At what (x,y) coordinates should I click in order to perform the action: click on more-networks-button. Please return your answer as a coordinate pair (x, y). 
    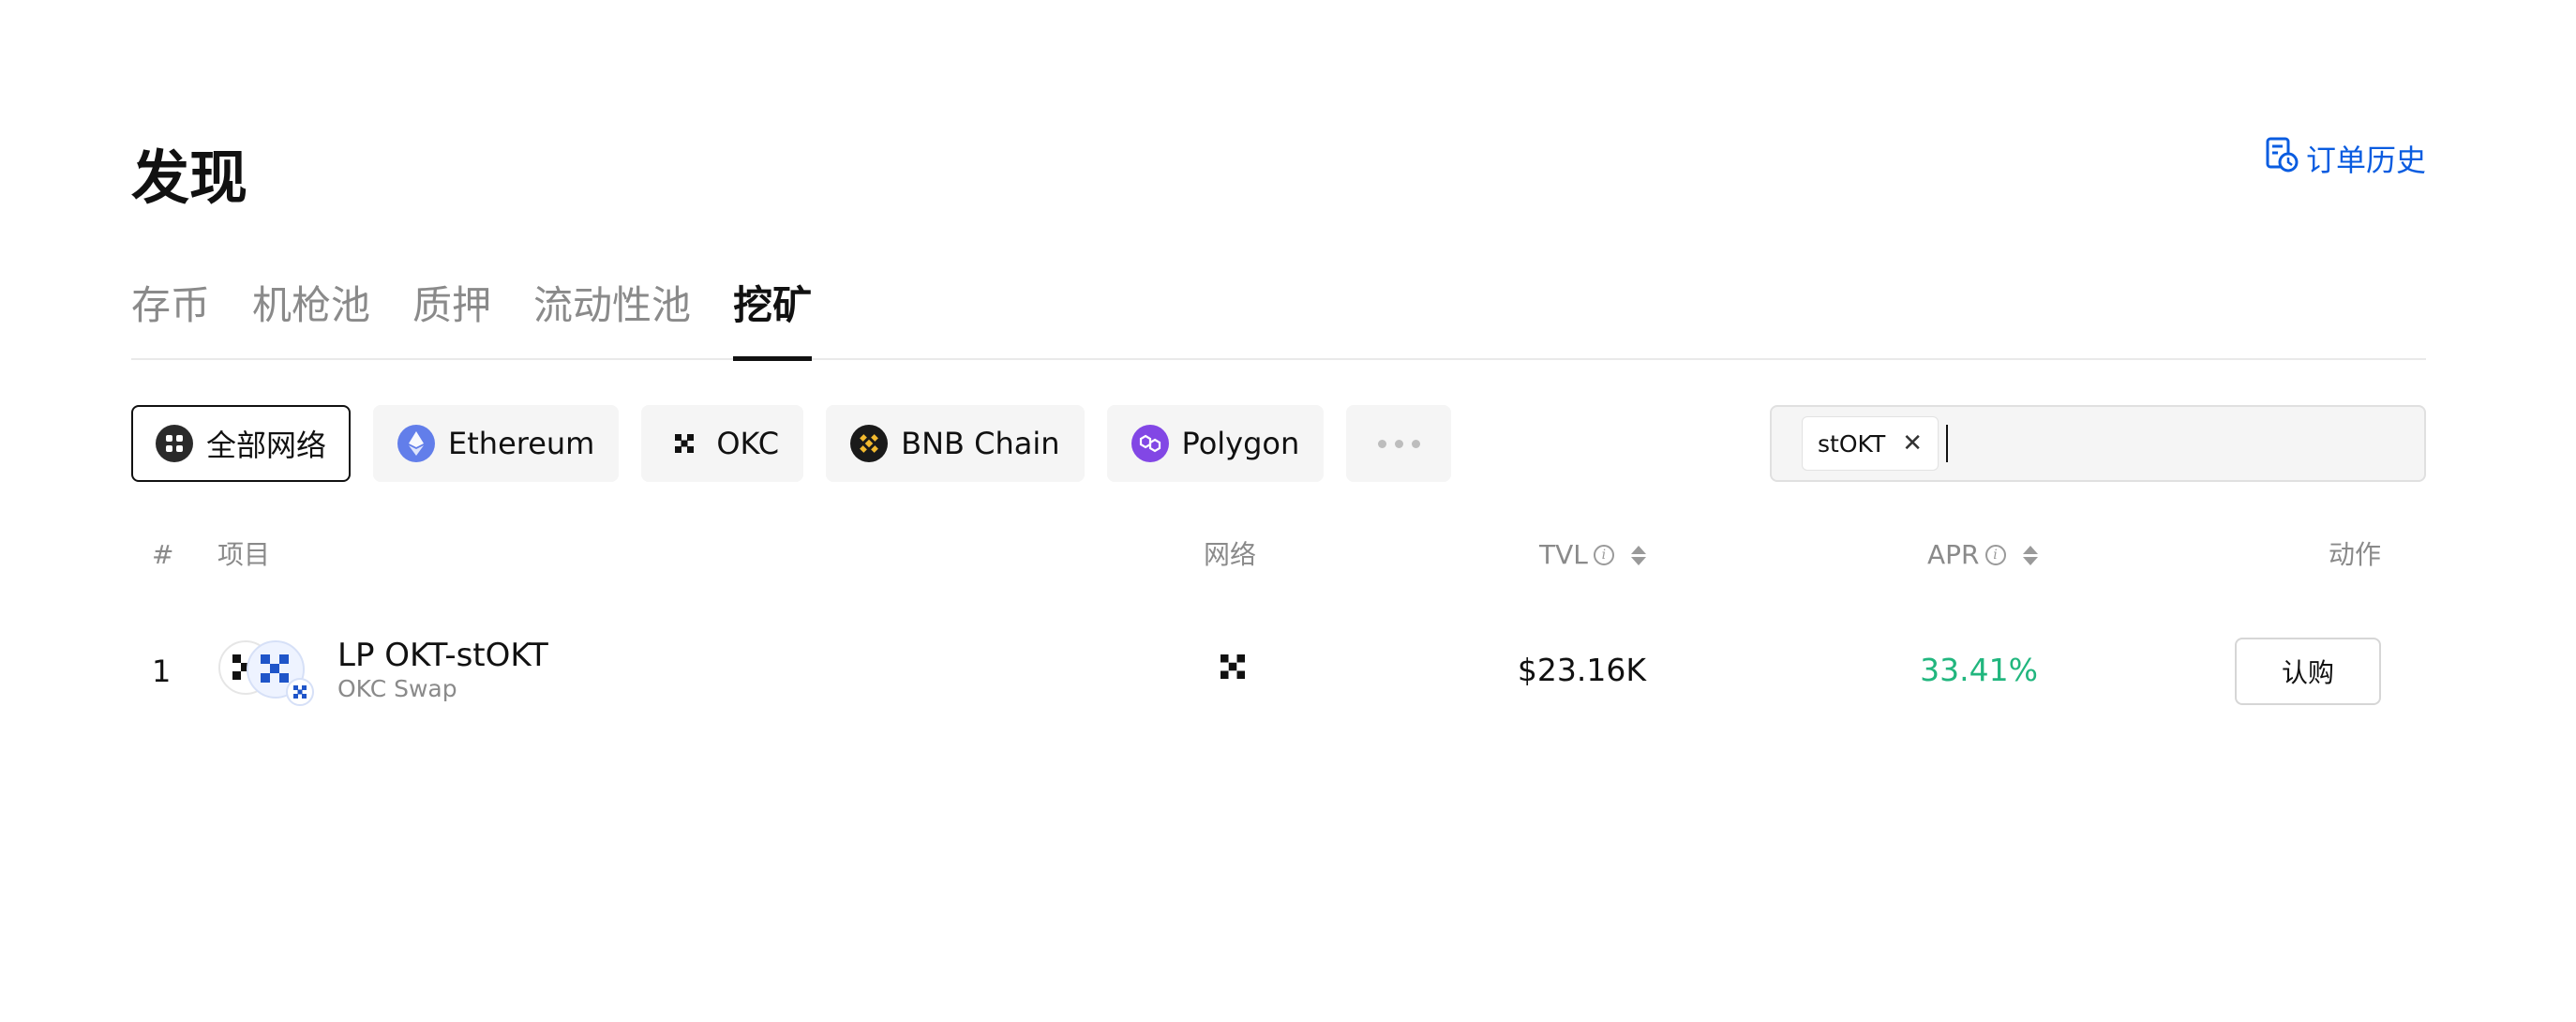
    Looking at the image, I should click on (1399, 444).